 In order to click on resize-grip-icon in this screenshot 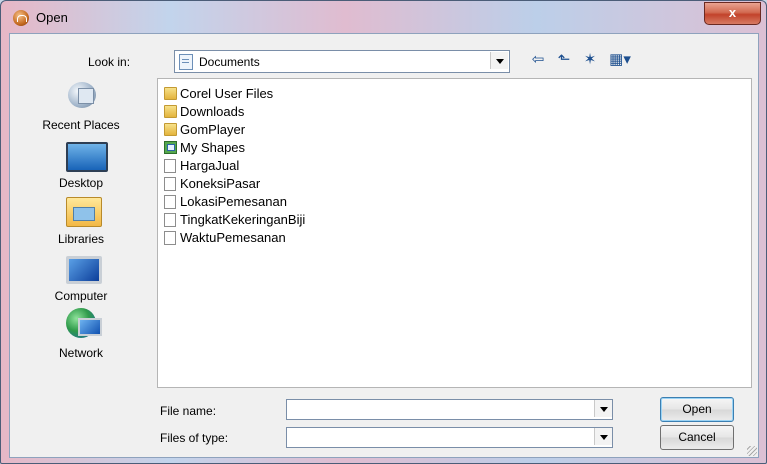, I will do `click(752, 451)`.